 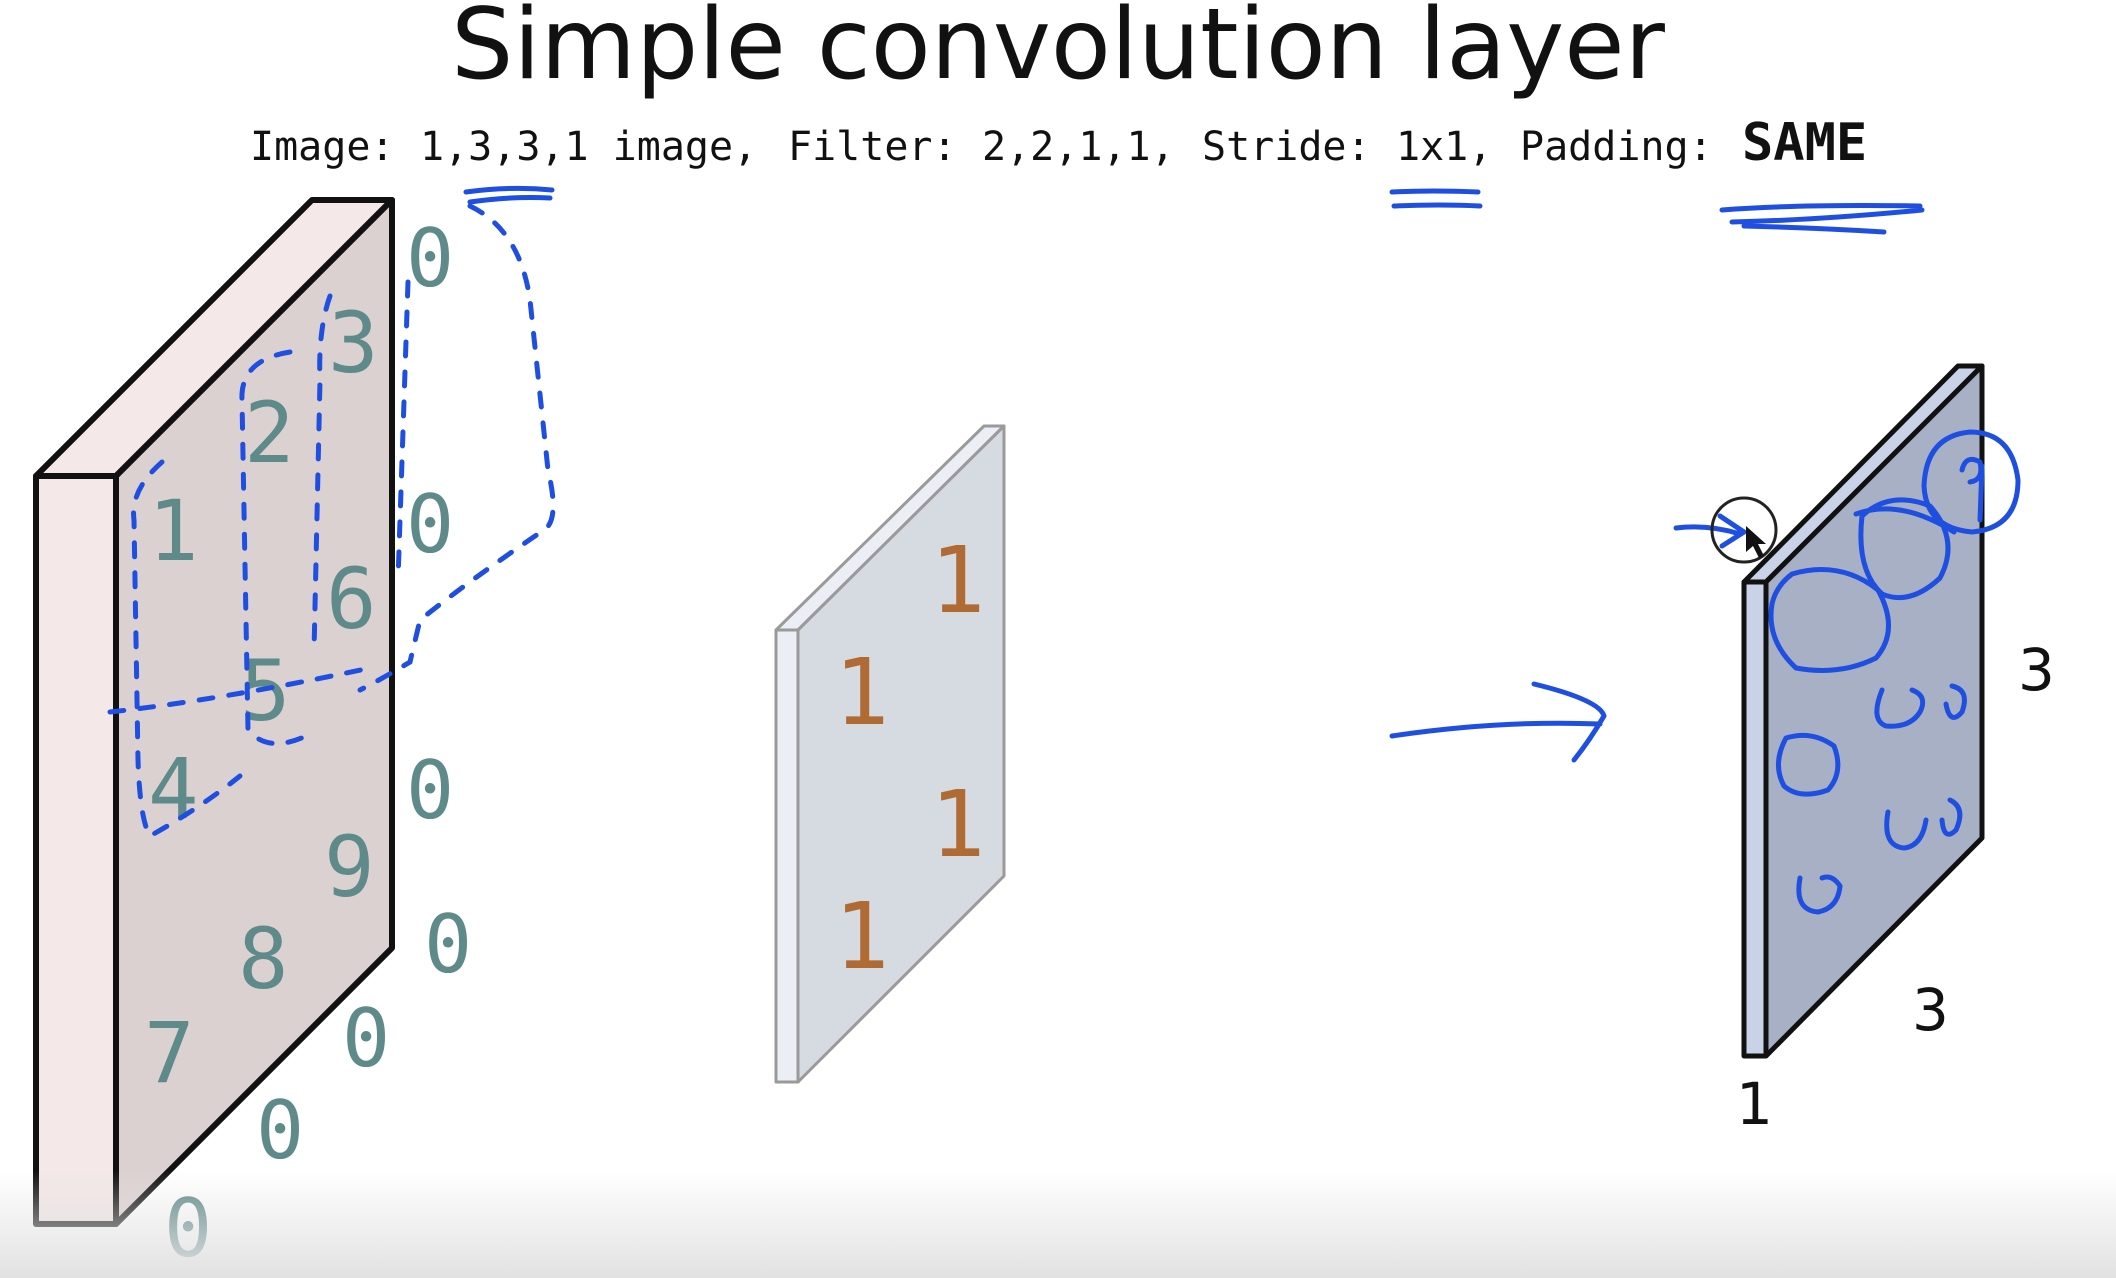 What do you see at coordinates (1616, 147) in the screenshot?
I see `padding-label: Padding:` at bounding box center [1616, 147].